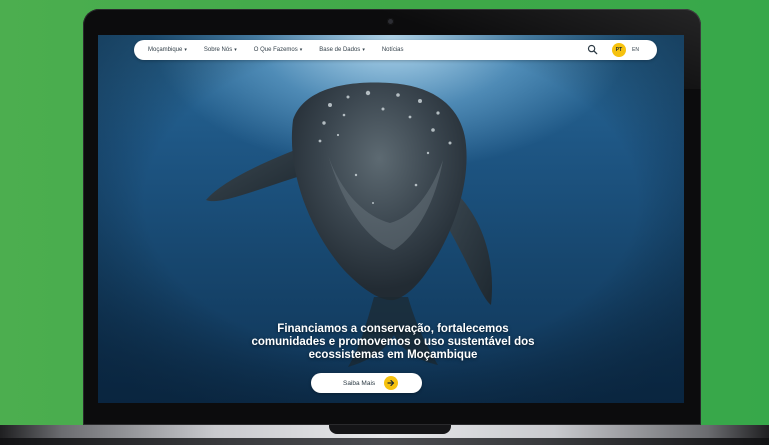  I want to click on nav-item-label: Moçambique, so click(165, 50).